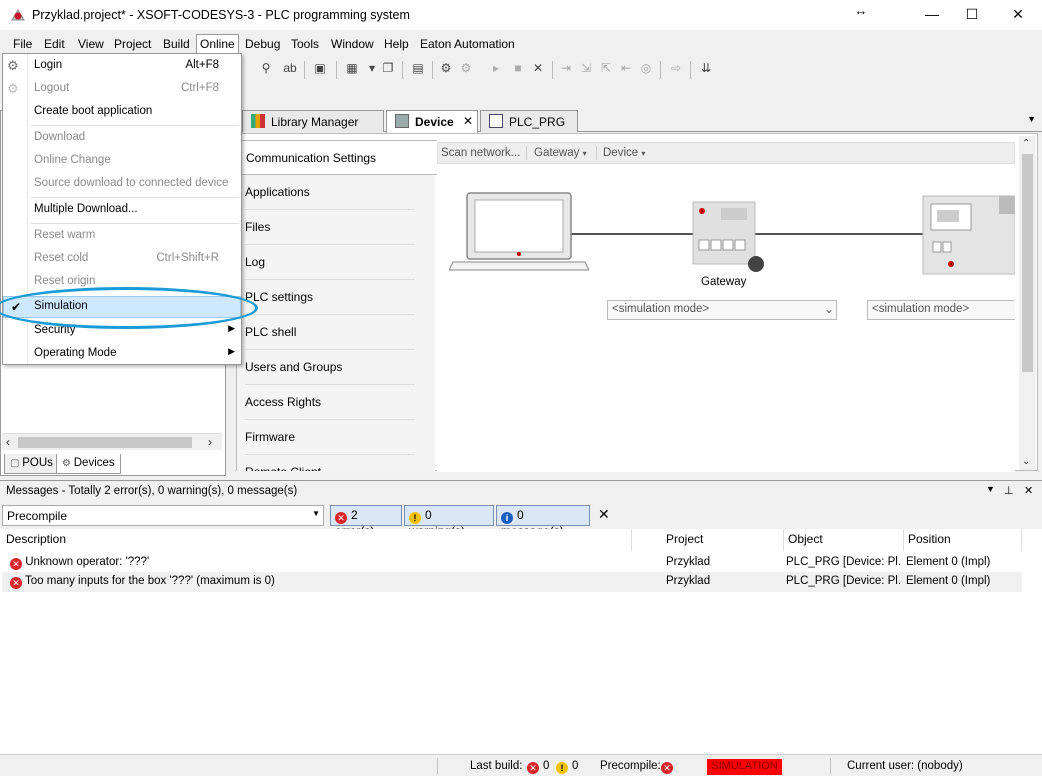 The width and height of the screenshot is (1042, 776). Describe the element at coordinates (396, 44) in the screenshot. I see `menu-help: Help` at that location.